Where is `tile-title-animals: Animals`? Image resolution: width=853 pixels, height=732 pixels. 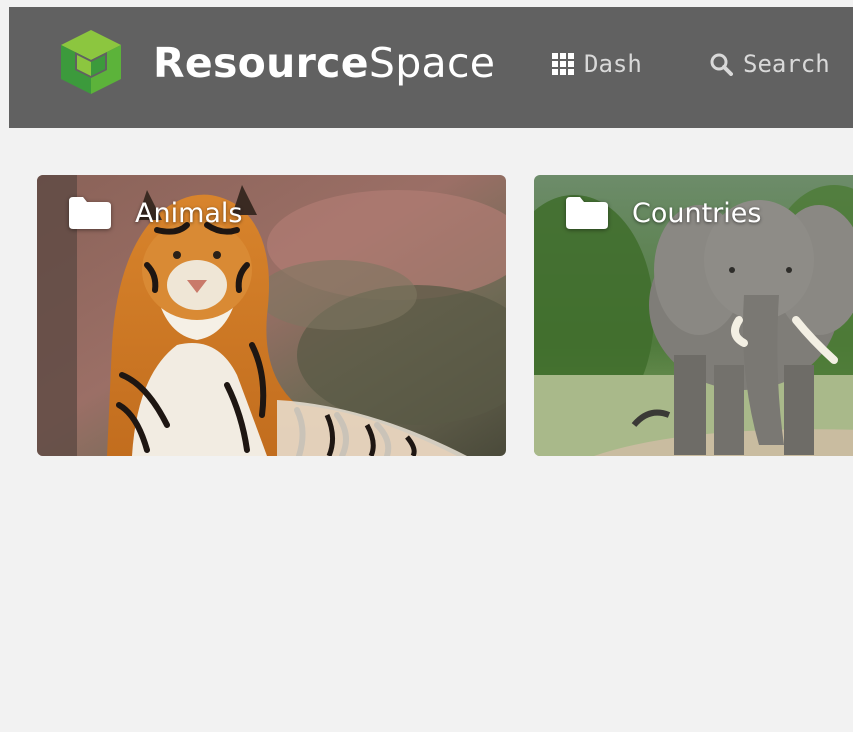
tile-title-animals: Animals is located at coordinates (189, 213).